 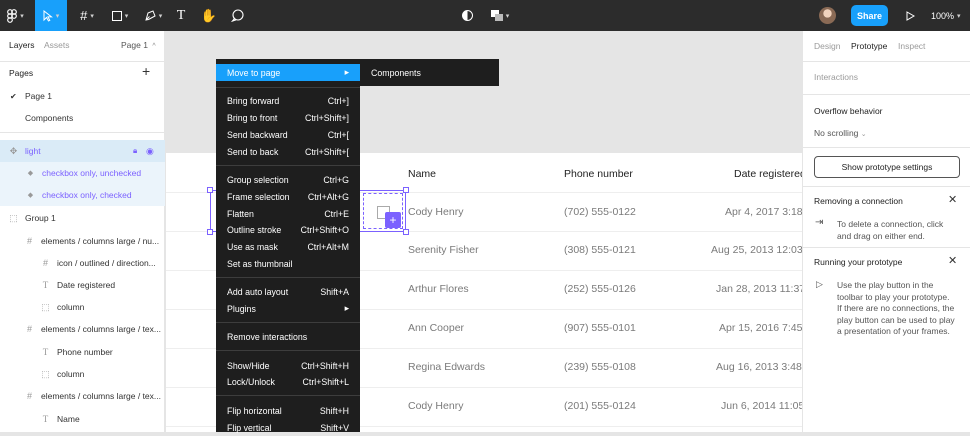 What do you see at coordinates (288, 365) in the screenshot?
I see `menu-item-show-hide: Show/Hide Ctrl+Shift+H` at bounding box center [288, 365].